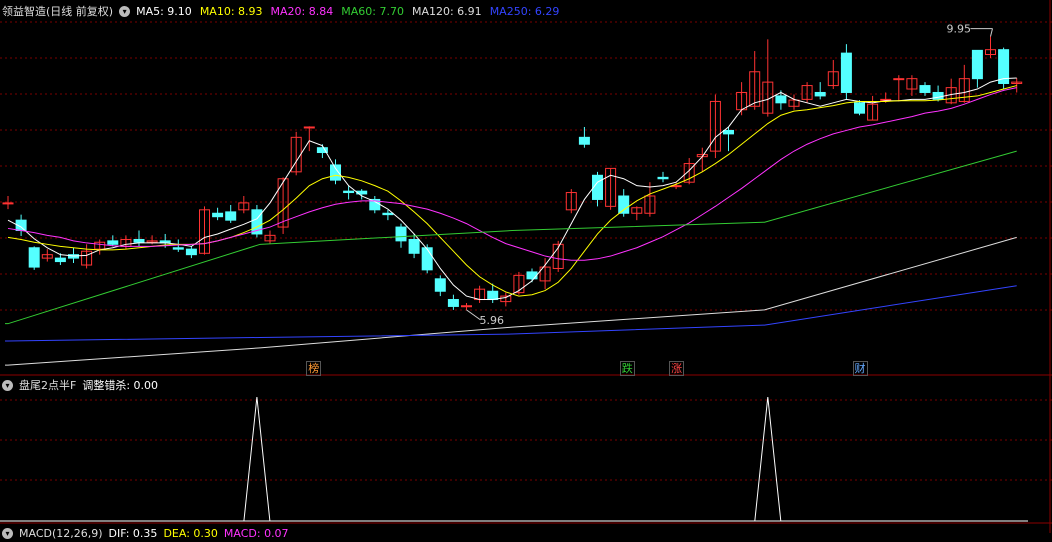 The height and width of the screenshot is (542, 1052). I want to click on low-price-label: 5.96, so click(492, 320).